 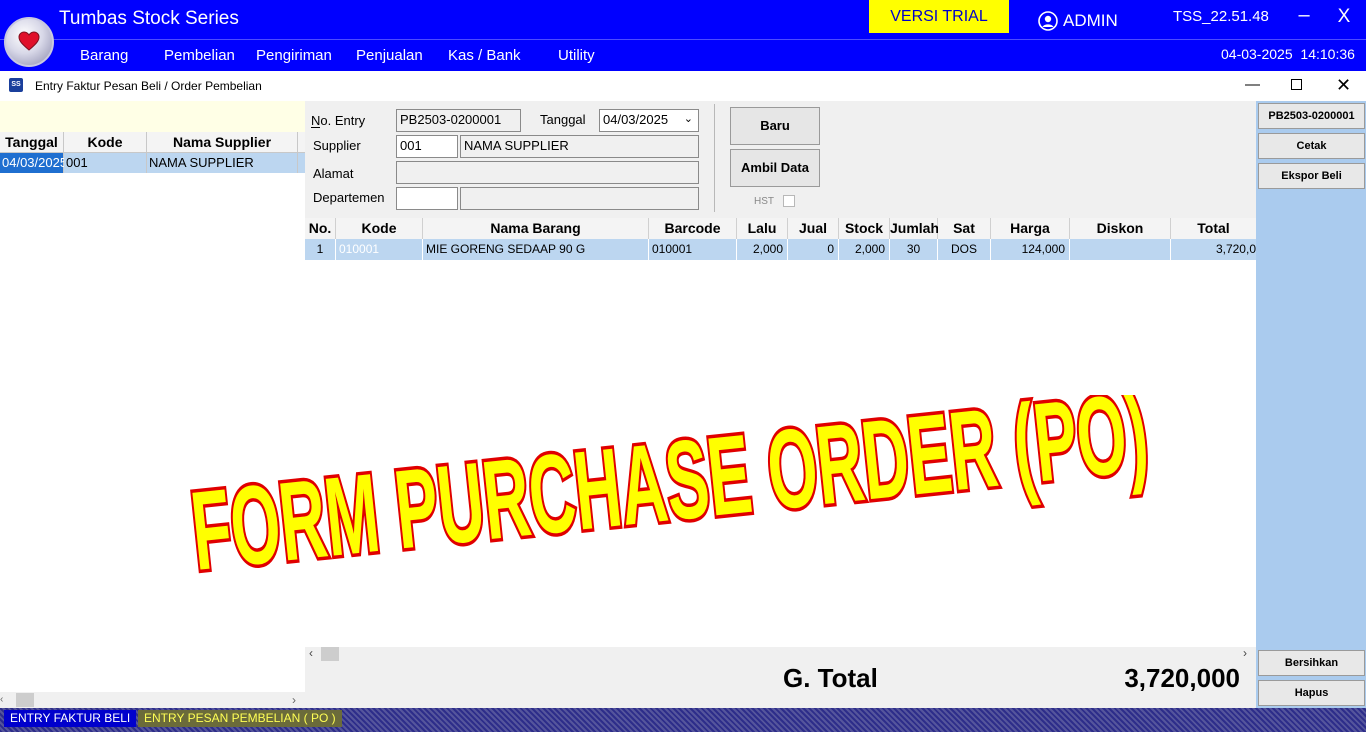 What do you see at coordinates (427, 146) in the screenshot?
I see `supplier-code-field: 001` at bounding box center [427, 146].